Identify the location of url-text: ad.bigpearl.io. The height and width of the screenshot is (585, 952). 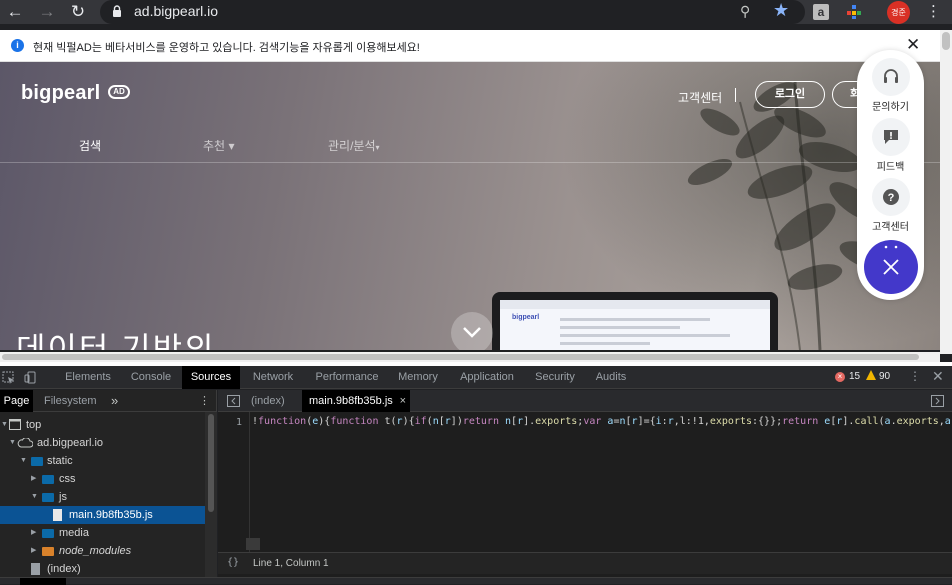
(176, 11).